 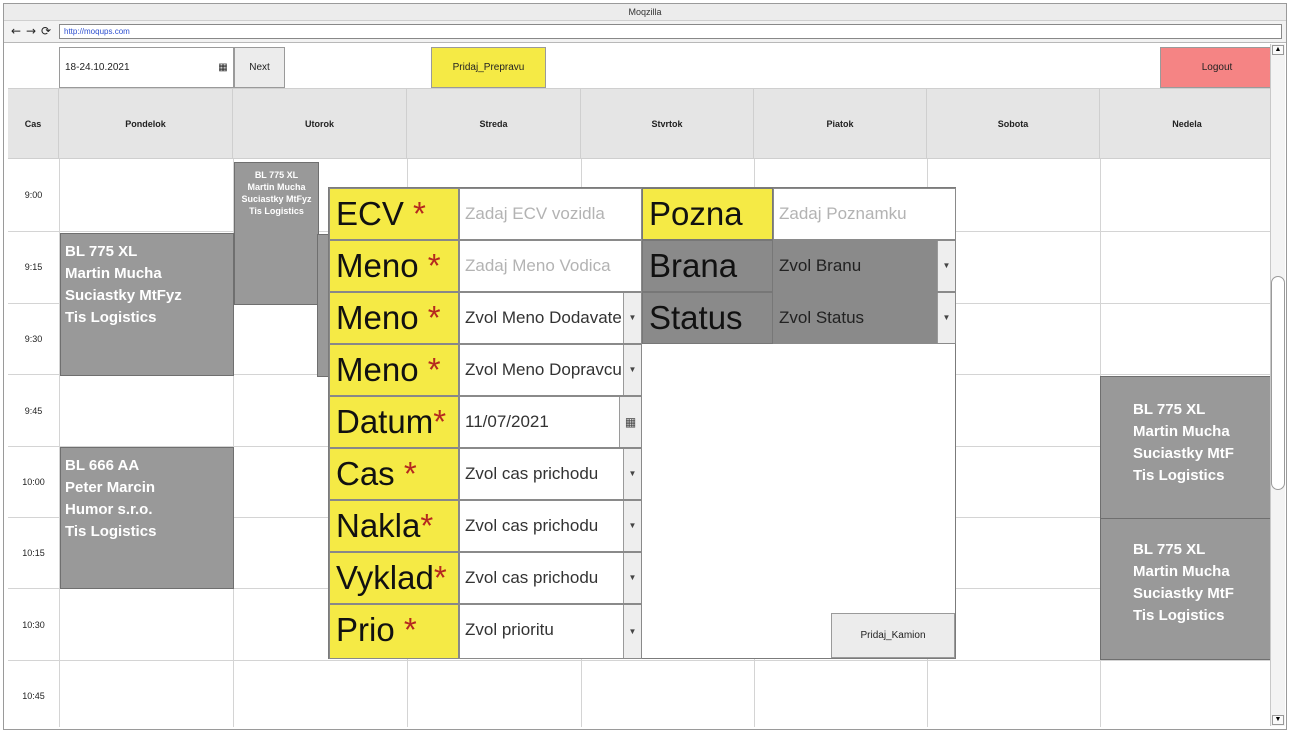 What do you see at coordinates (550, 422) in the screenshot?
I see `date-input: 11/07/2021 ▦` at bounding box center [550, 422].